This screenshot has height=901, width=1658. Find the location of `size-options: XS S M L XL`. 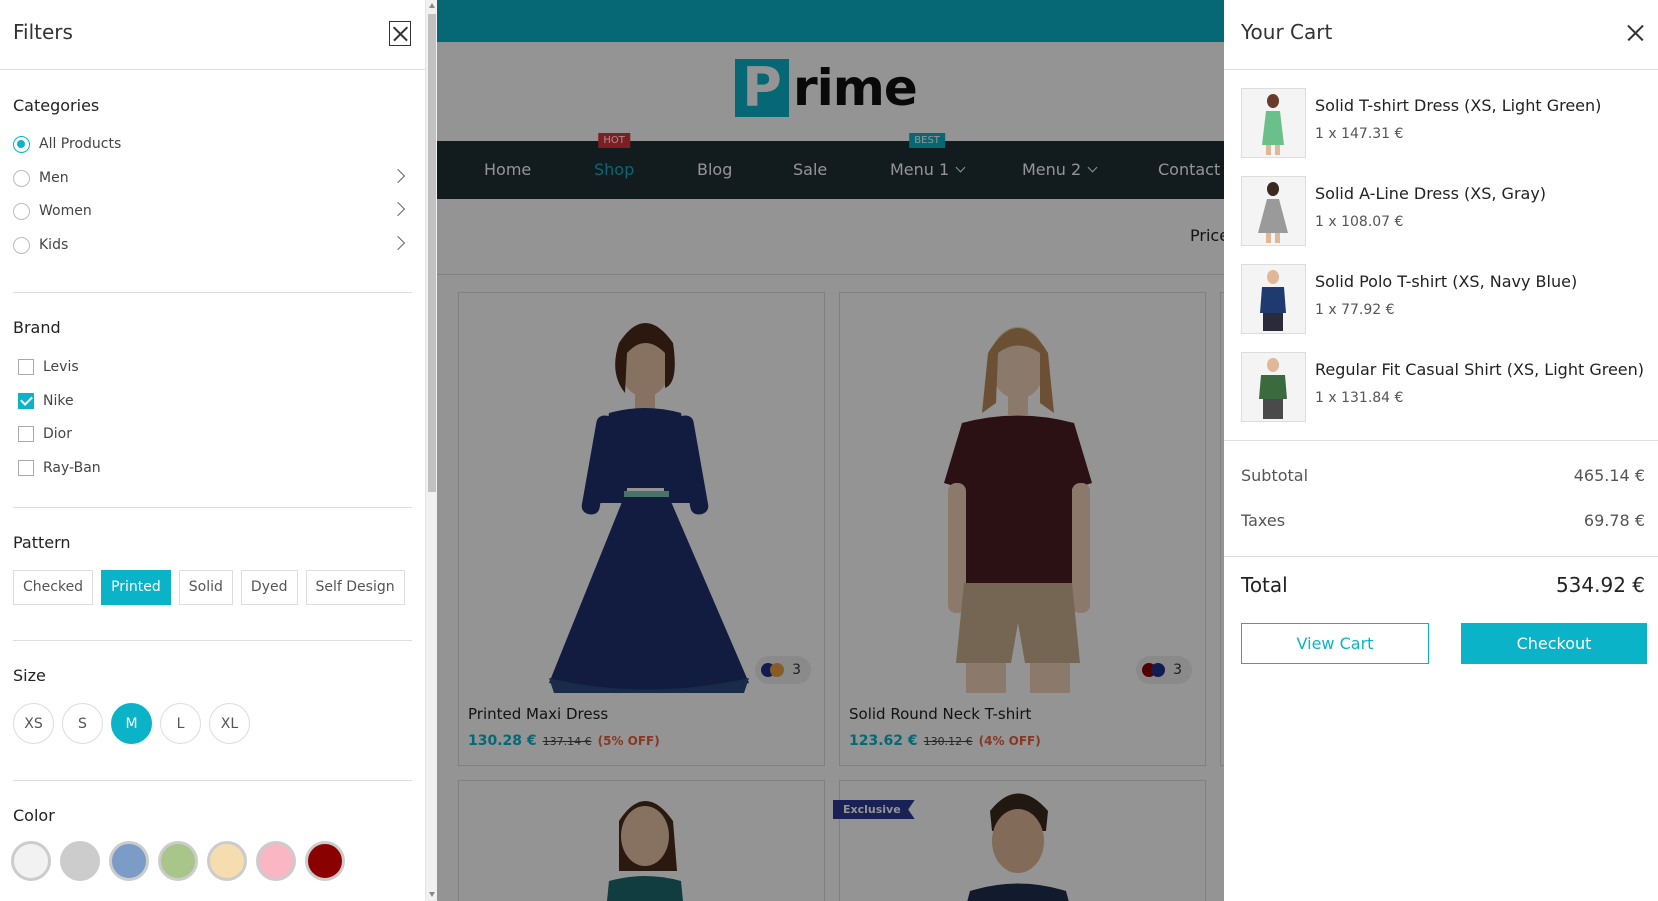

size-options: XS S M L XL is located at coordinates (131, 723).